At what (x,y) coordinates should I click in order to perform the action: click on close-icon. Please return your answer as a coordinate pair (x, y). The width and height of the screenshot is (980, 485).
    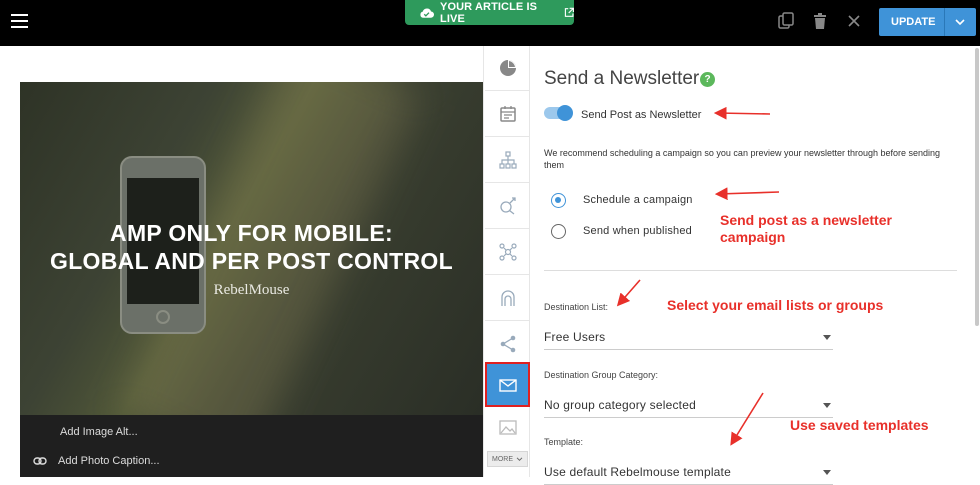
    Looking at the image, I should click on (854, 21).